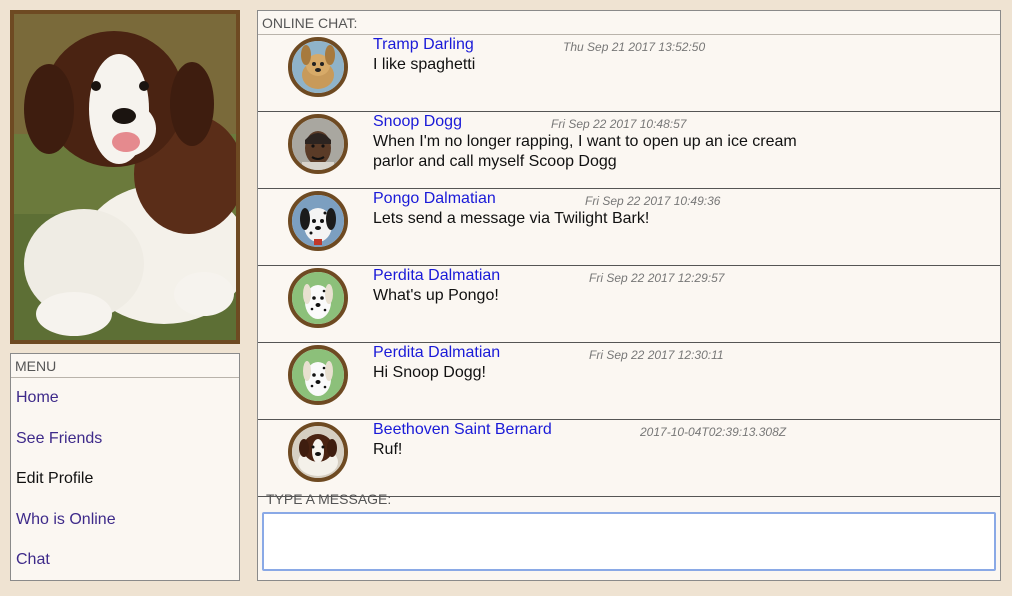  Describe the element at coordinates (434, 199) in the screenshot. I see `sender-name: Pongo Dalmatian` at that location.